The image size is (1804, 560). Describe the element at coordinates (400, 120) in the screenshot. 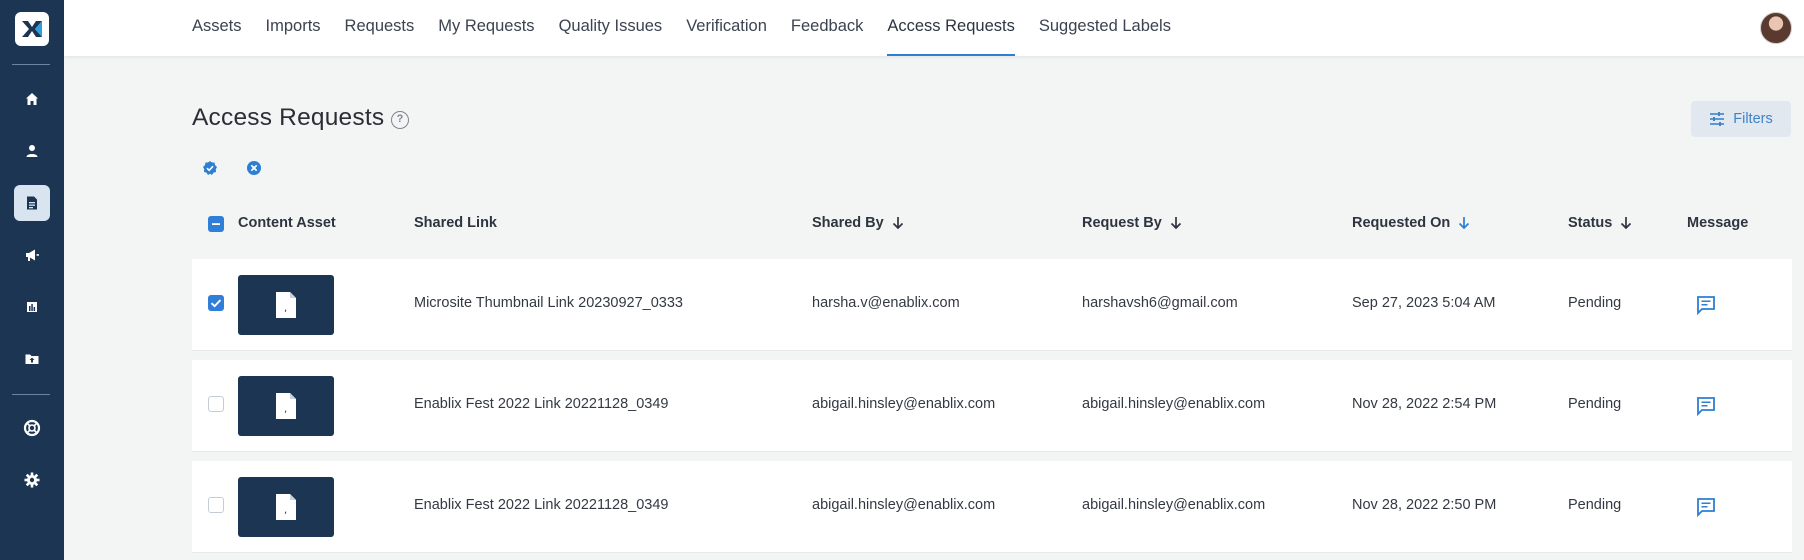

I see `help-icon: ?` at that location.